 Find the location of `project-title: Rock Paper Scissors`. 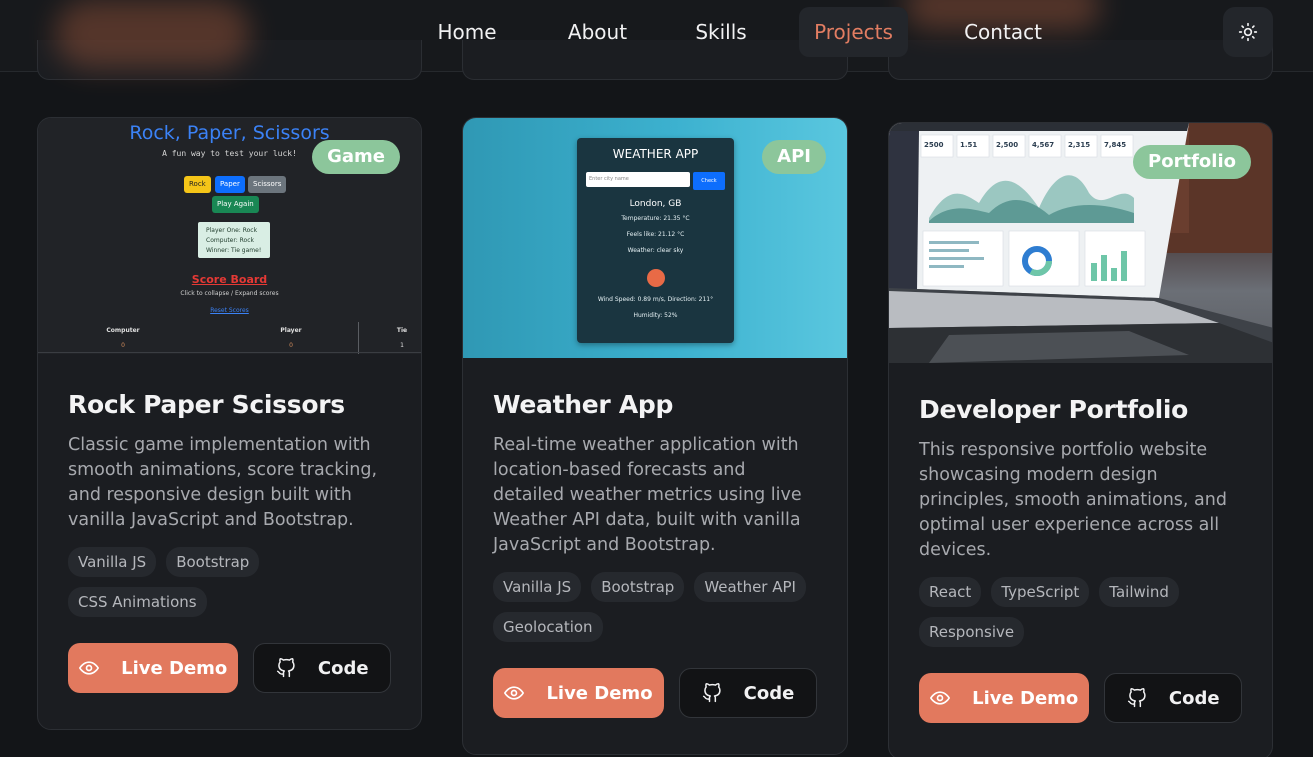

project-title: Rock Paper Scissors is located at coordinates (206, 404).